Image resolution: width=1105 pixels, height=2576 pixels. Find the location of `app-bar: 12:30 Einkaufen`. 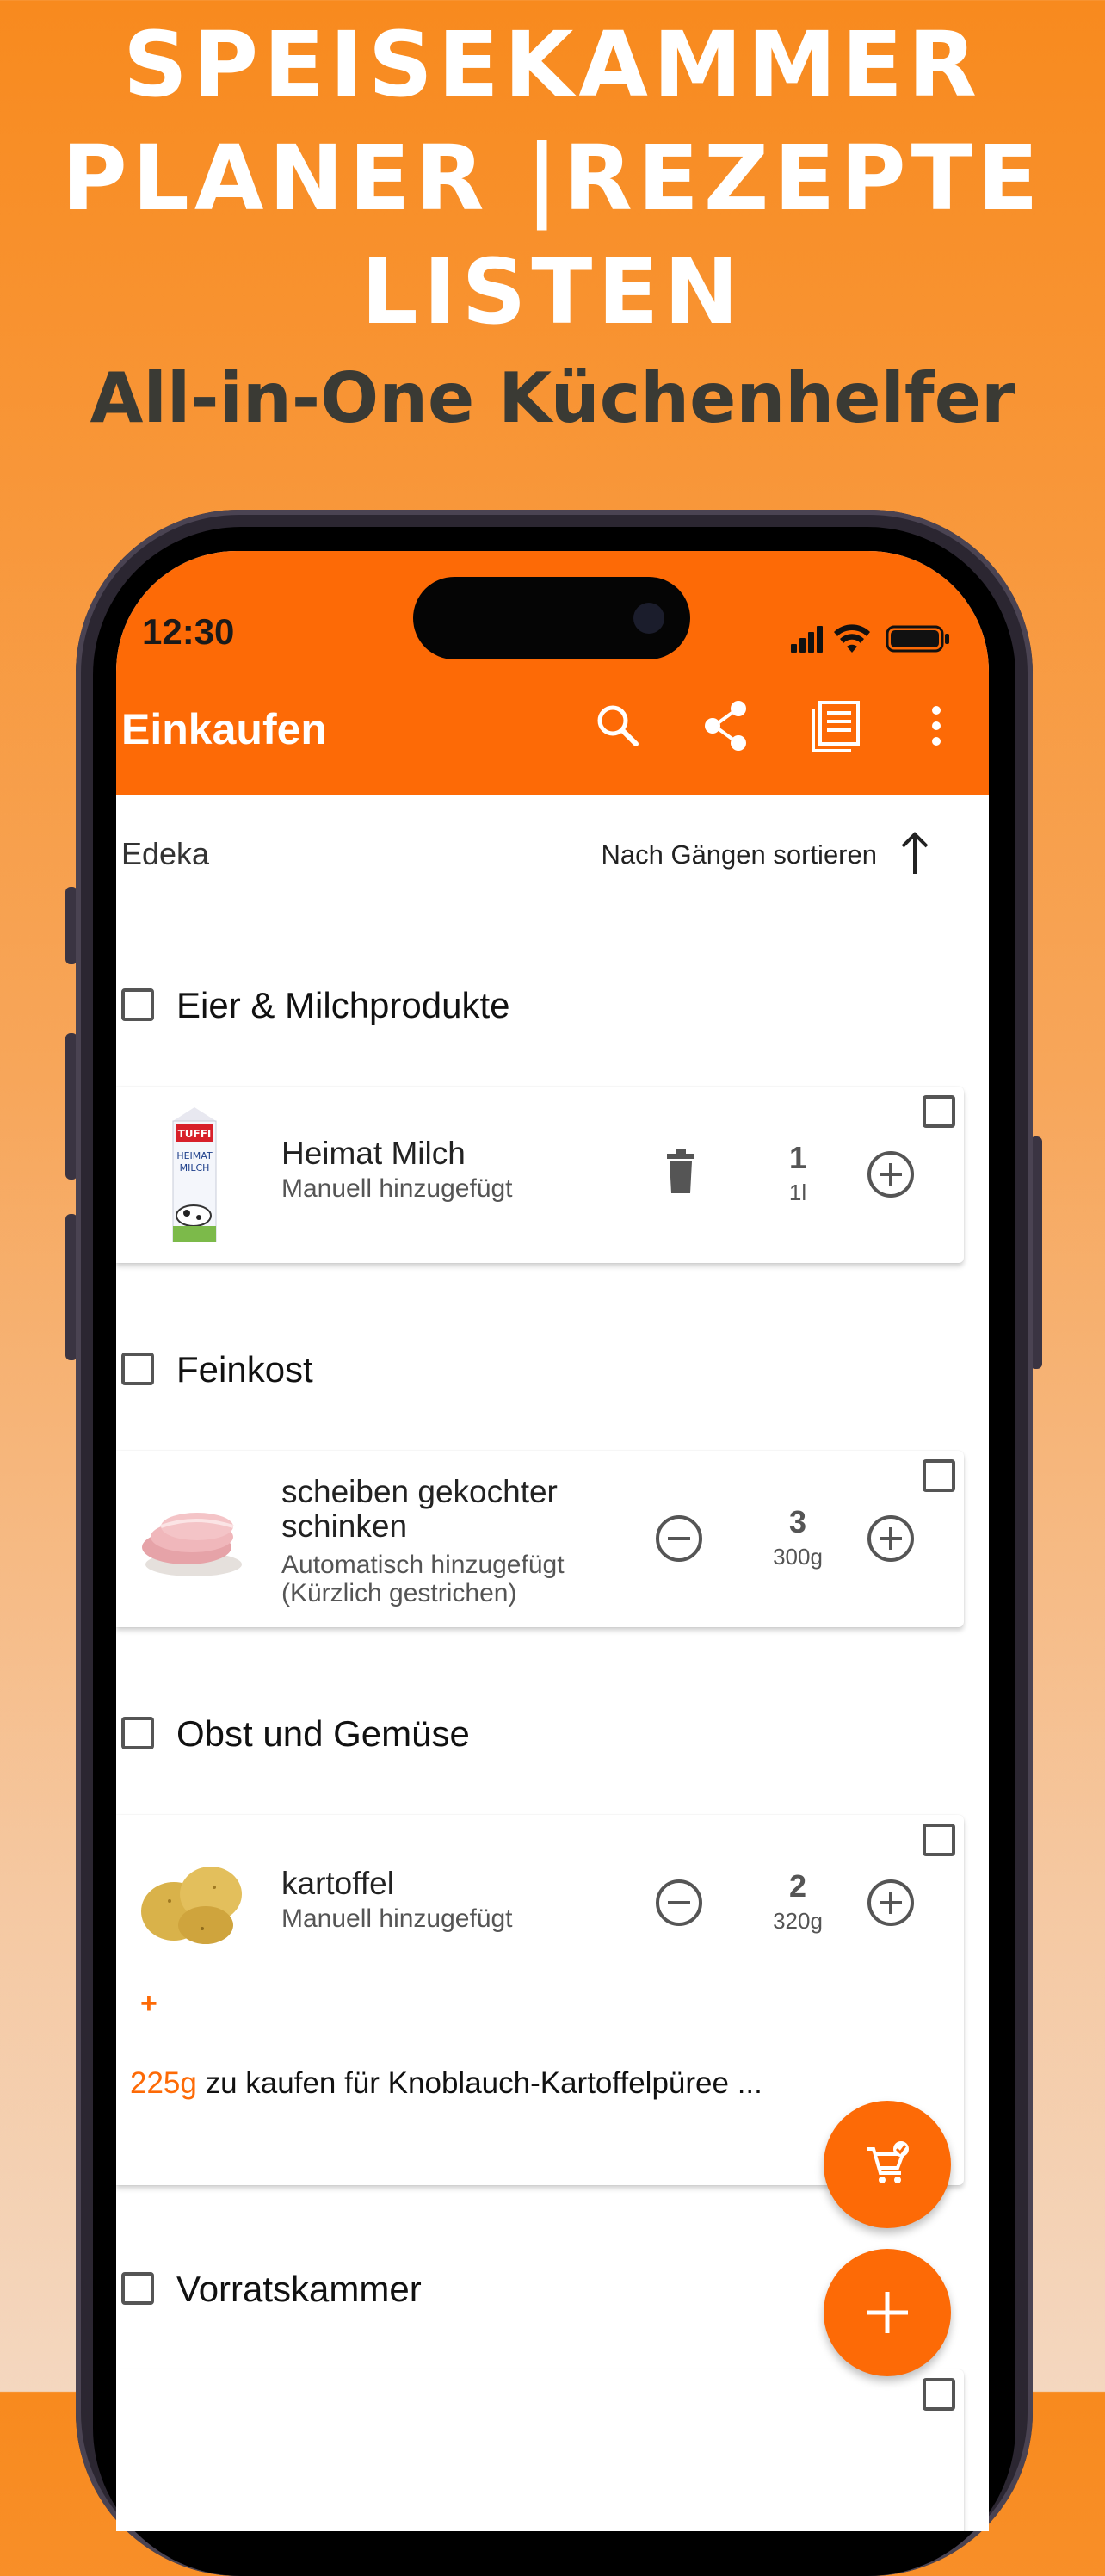

app-bar: 12:30 Einkaufen is located at coordinates (552, 673).